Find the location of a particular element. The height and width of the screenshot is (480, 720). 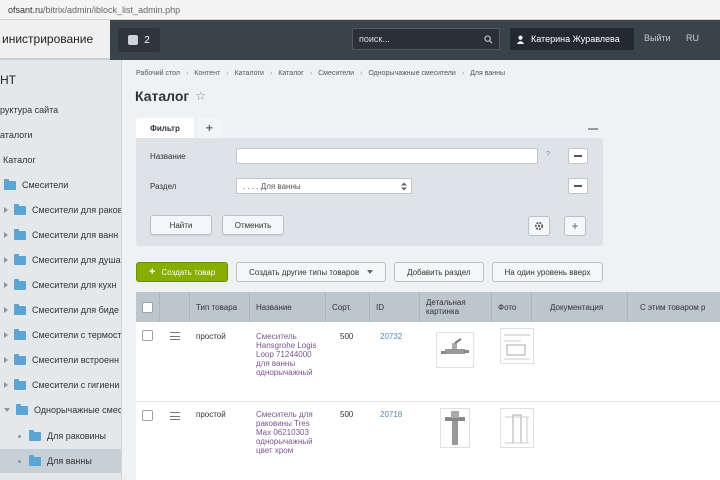

breadcrumb-item: Каталог is located at coordinates (290, 73).